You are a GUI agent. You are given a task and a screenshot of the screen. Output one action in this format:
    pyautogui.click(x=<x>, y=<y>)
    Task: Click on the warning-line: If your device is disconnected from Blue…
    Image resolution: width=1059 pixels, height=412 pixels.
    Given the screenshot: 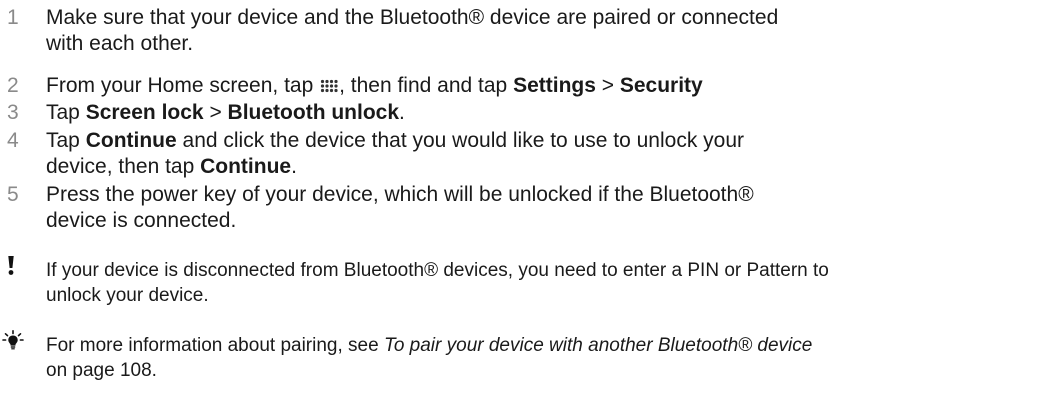 What is the action you would take?
    pyautogui.click(x=437, y=270)
    